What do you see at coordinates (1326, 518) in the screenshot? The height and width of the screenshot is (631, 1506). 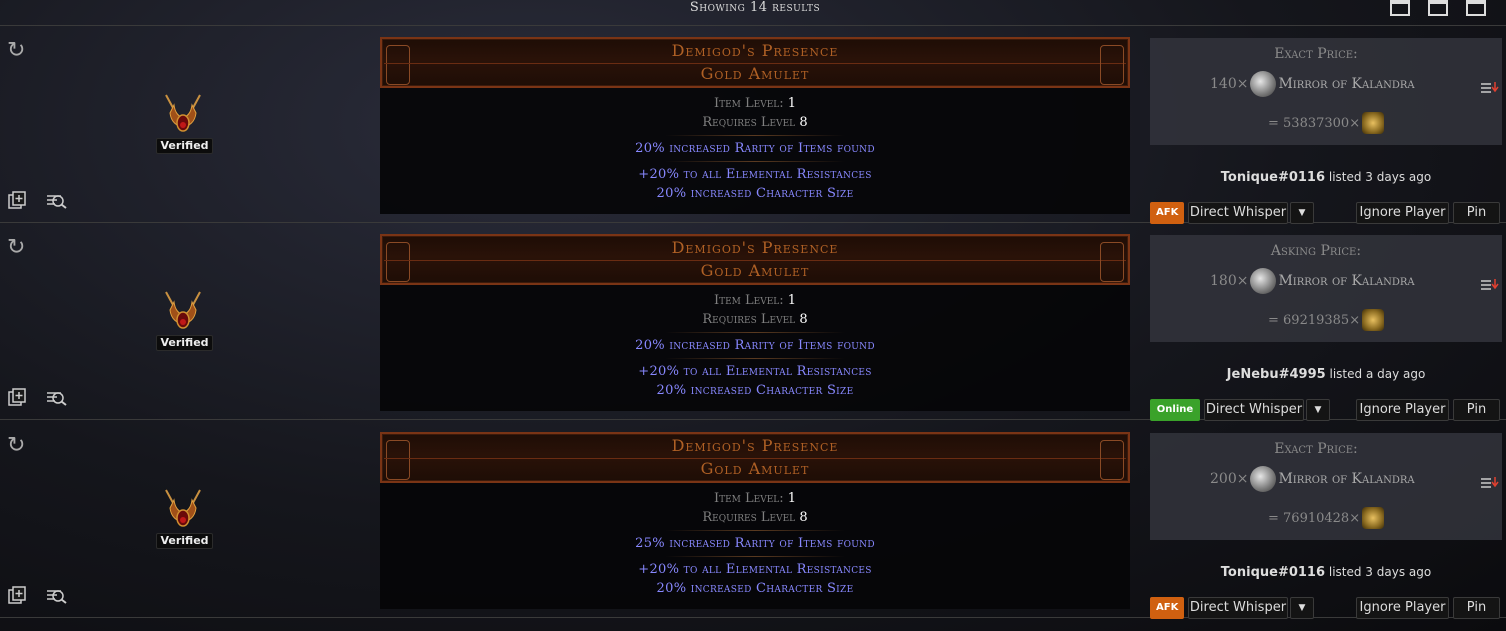 I see `chaos-equivalent: = 76910428×` at bounding box center [1326, 518].